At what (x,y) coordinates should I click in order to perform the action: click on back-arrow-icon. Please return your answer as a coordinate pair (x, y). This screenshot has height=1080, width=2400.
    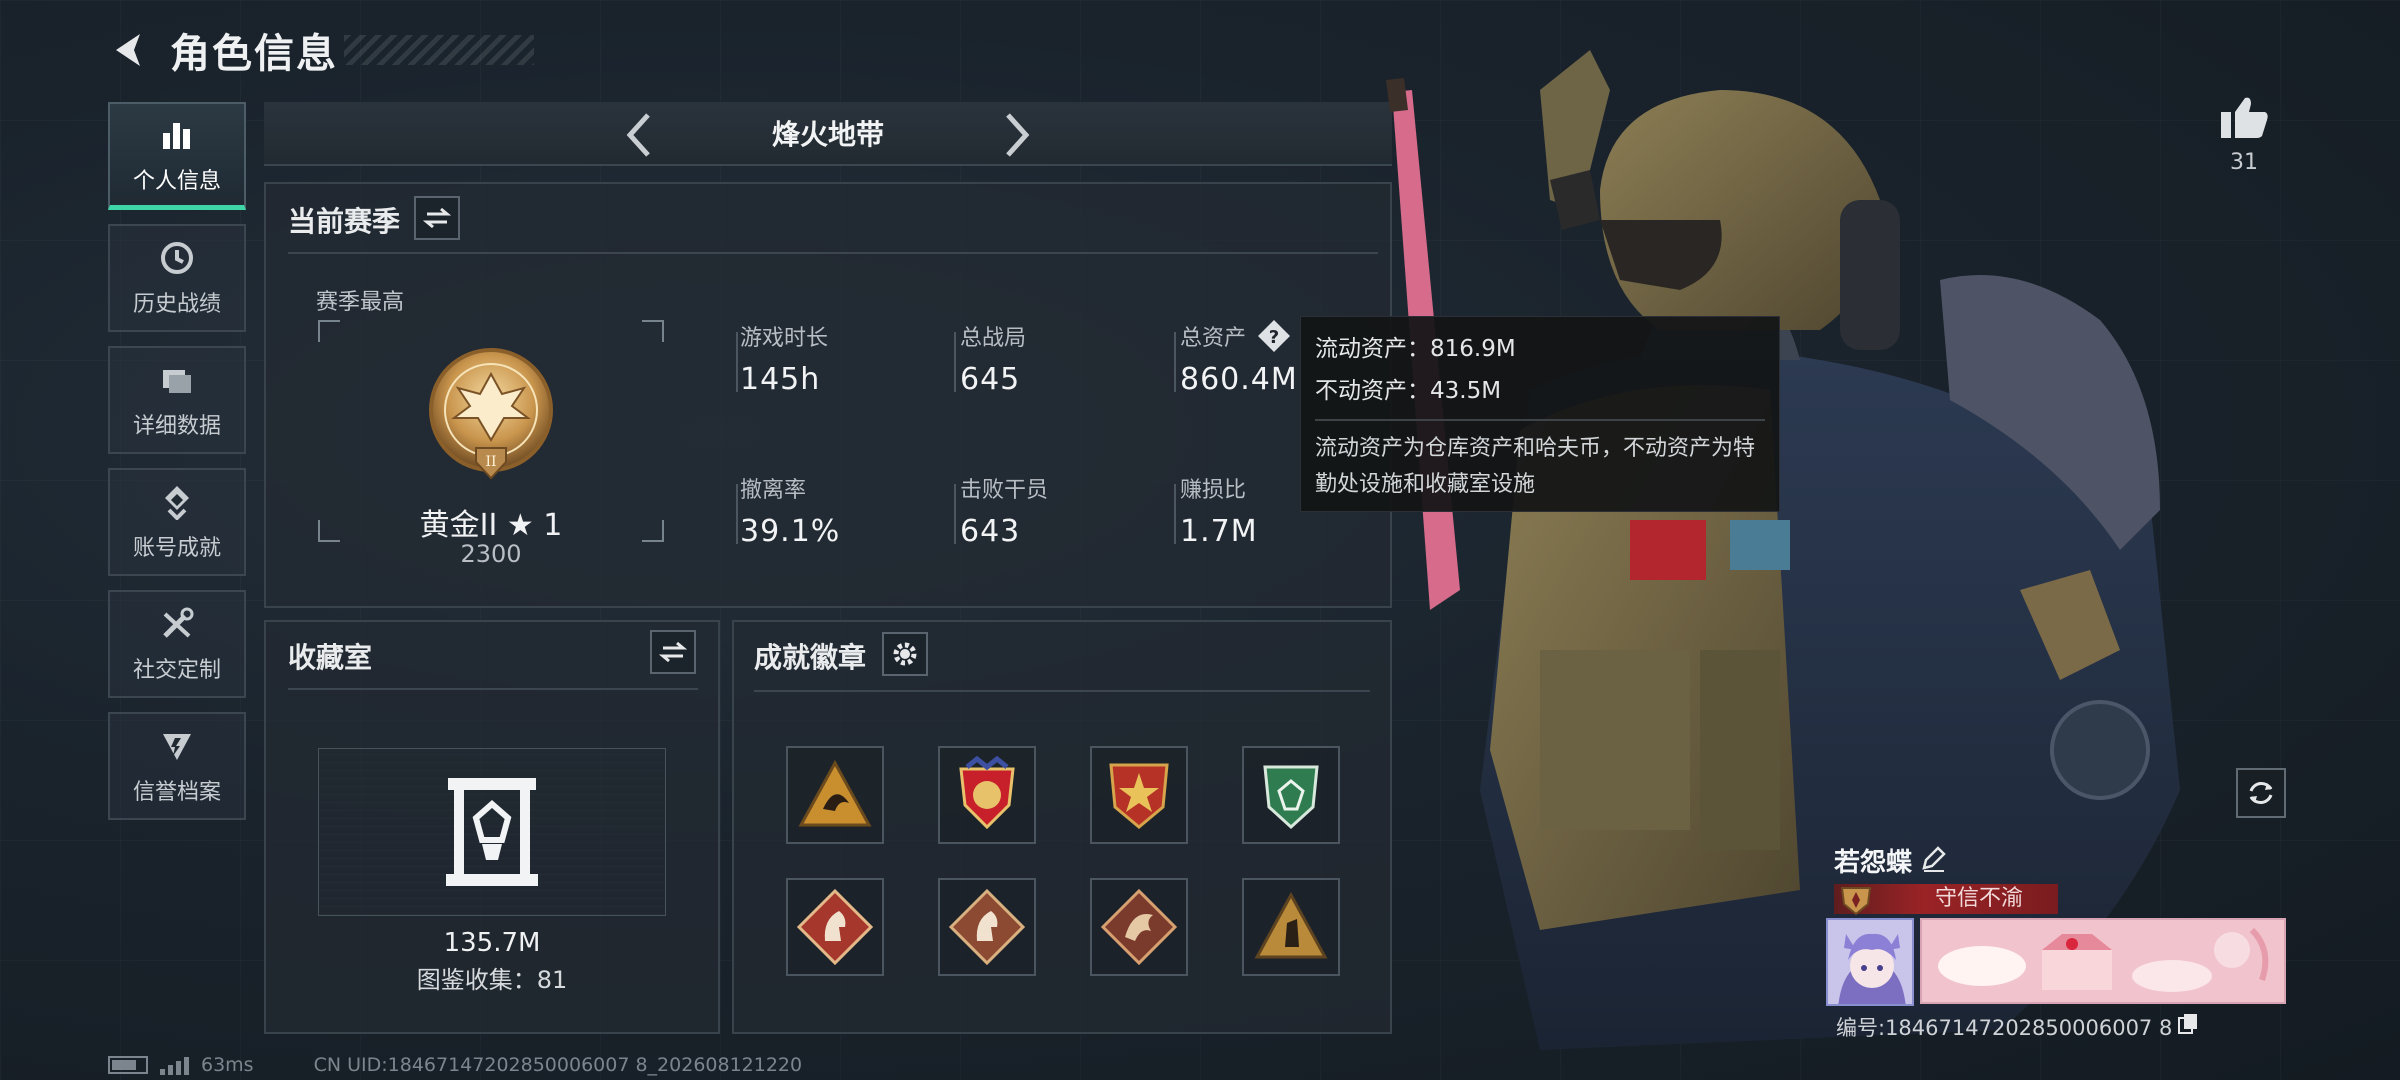
    Looking at the image, I should click on (128, 50).